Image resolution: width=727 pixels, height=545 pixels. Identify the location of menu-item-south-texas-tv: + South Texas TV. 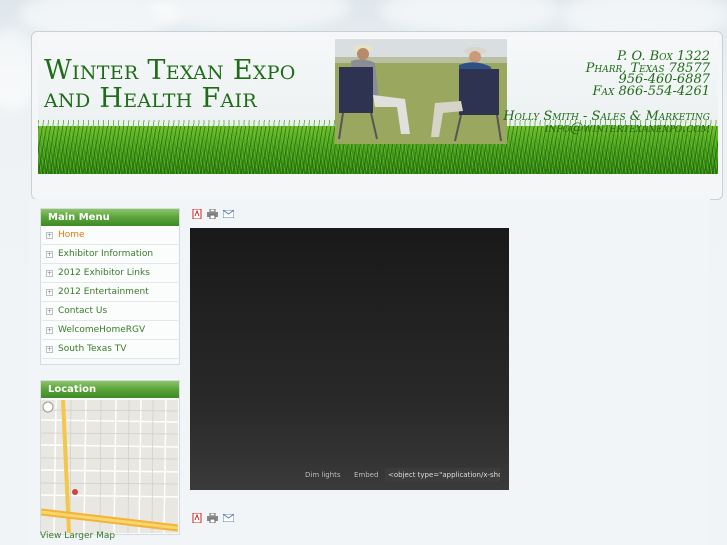
(110, 349).